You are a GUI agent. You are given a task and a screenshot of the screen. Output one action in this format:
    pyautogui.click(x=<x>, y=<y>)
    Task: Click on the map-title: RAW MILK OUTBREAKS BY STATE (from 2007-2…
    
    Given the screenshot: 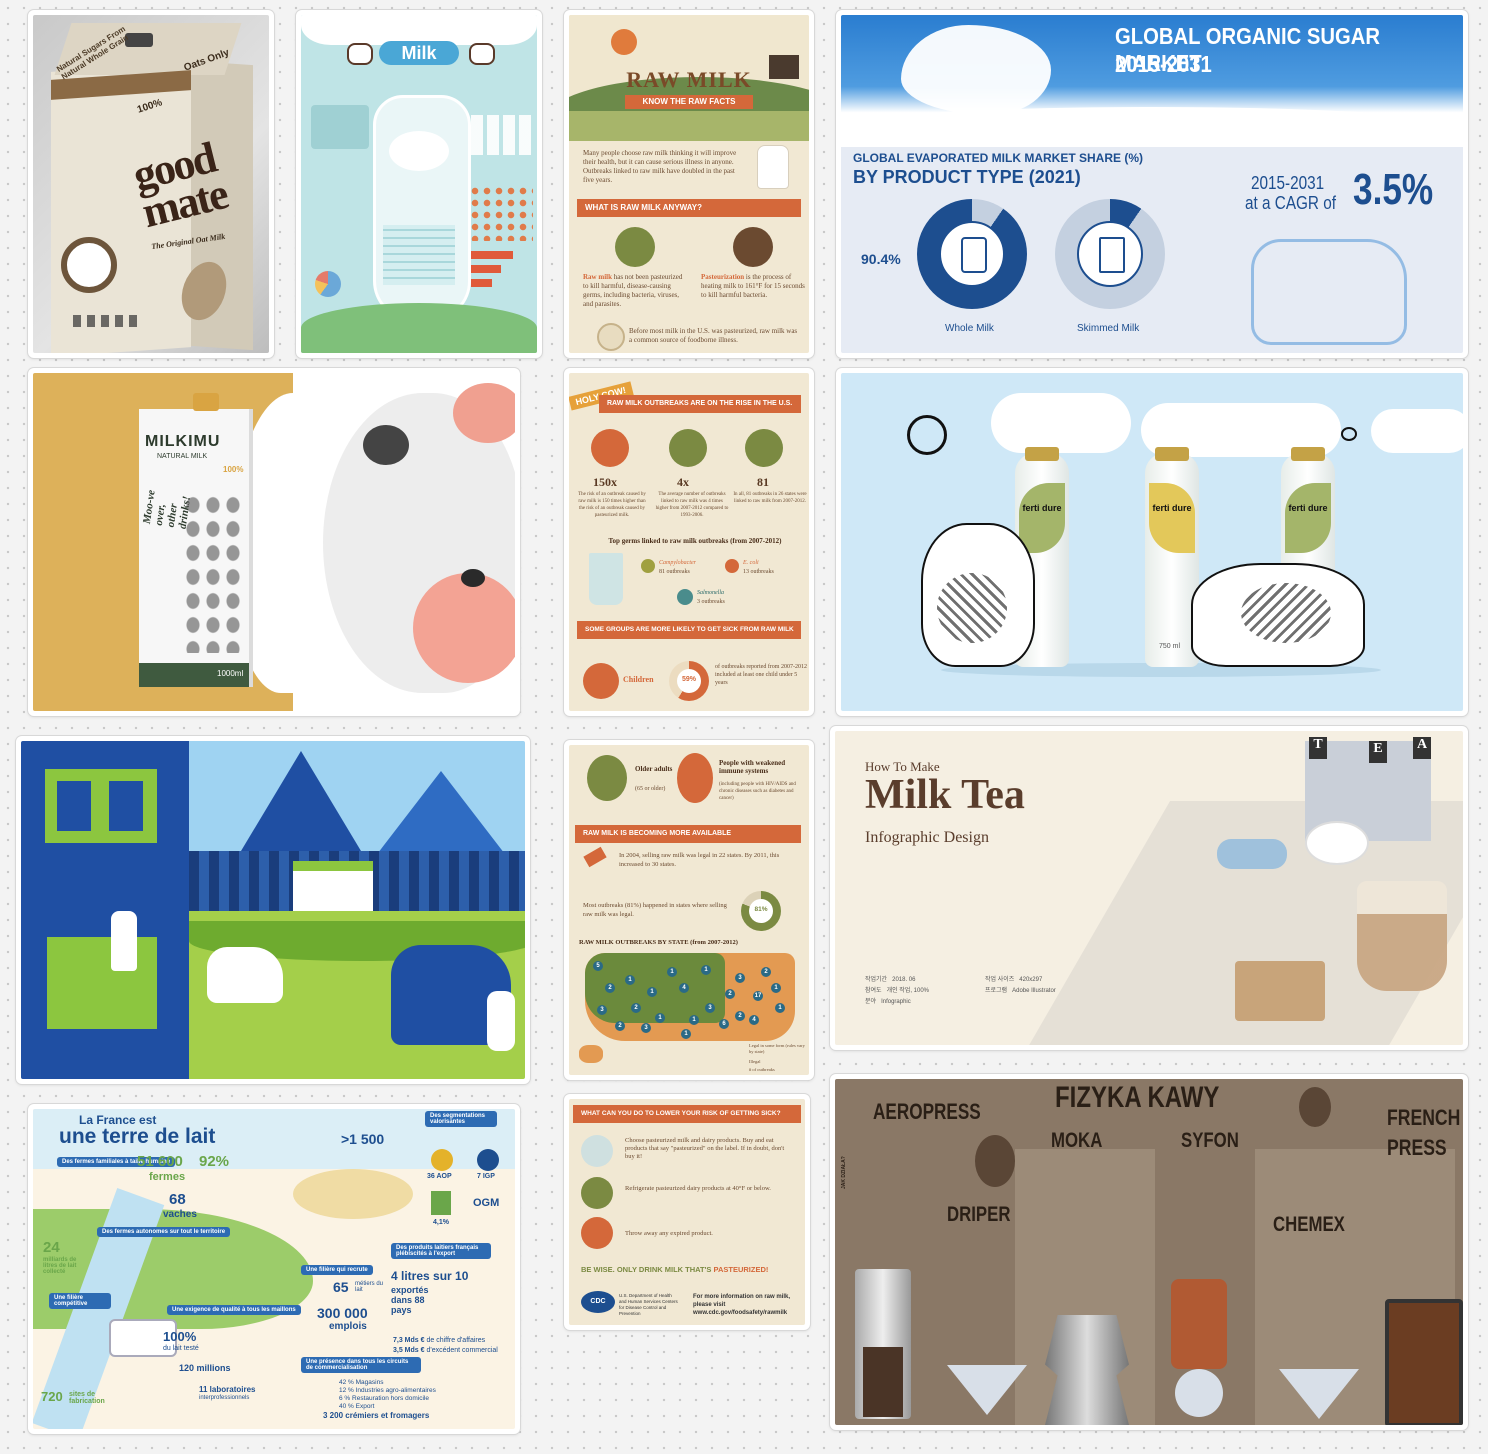 What is the action you would take?
    pyautogui.click(x=658, y=942)
    